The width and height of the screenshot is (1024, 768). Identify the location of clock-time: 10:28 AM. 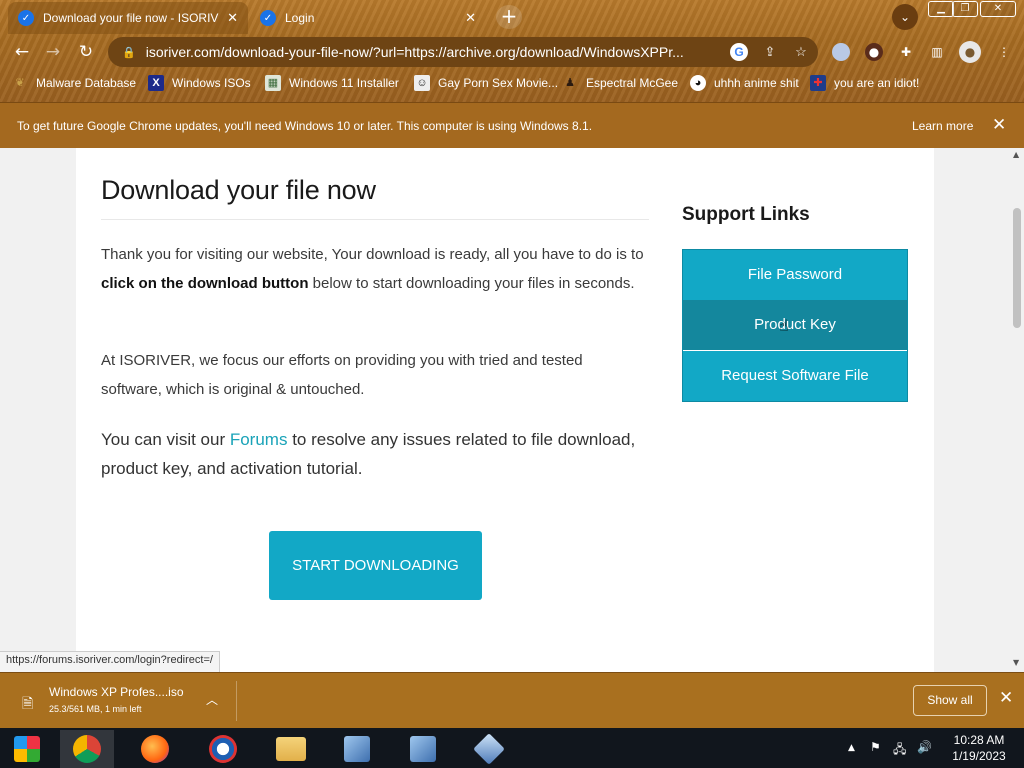
(979, 740).